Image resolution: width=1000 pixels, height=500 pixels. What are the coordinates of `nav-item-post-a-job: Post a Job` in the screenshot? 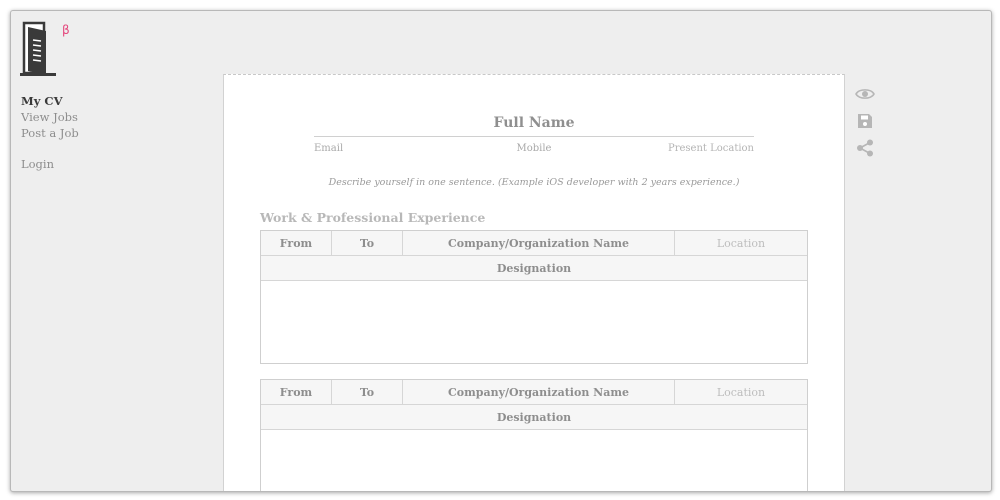 It's located at (50, 133).